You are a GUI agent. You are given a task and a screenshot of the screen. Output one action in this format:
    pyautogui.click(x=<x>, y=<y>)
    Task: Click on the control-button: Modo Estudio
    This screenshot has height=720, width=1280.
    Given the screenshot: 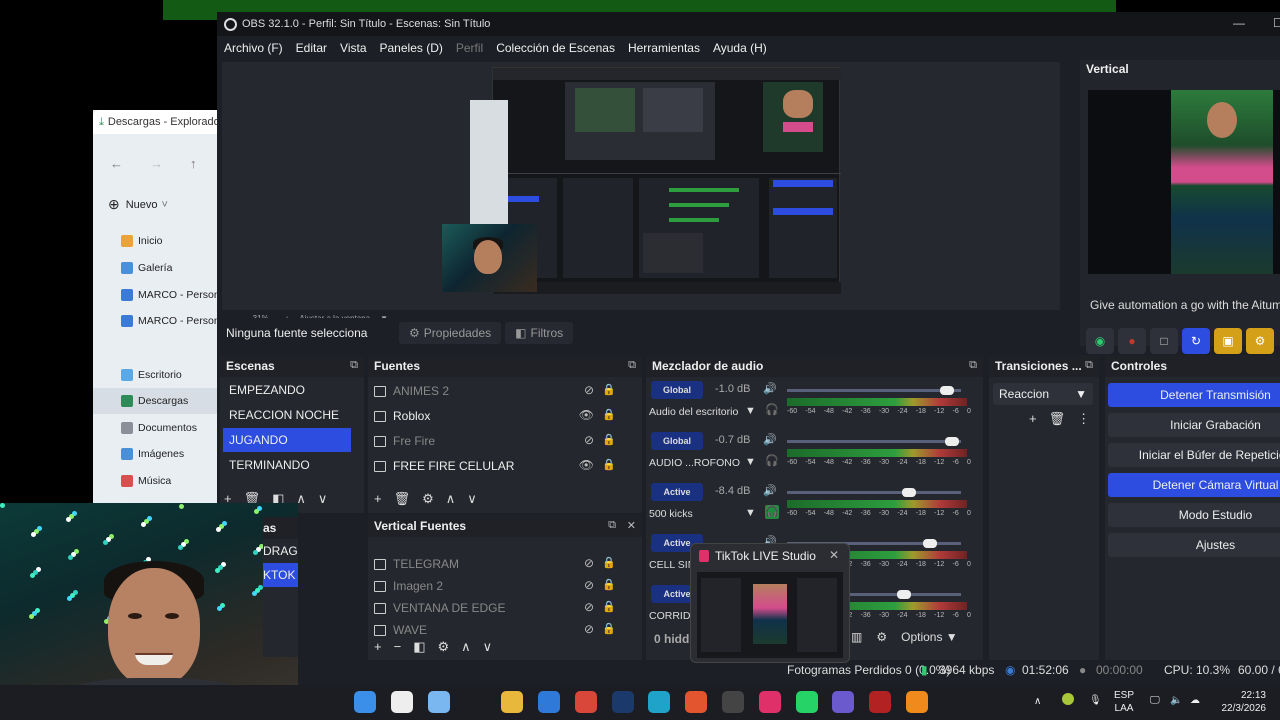 What is the action you would take?
    pyautogui.click(x=1194, y=515)
    